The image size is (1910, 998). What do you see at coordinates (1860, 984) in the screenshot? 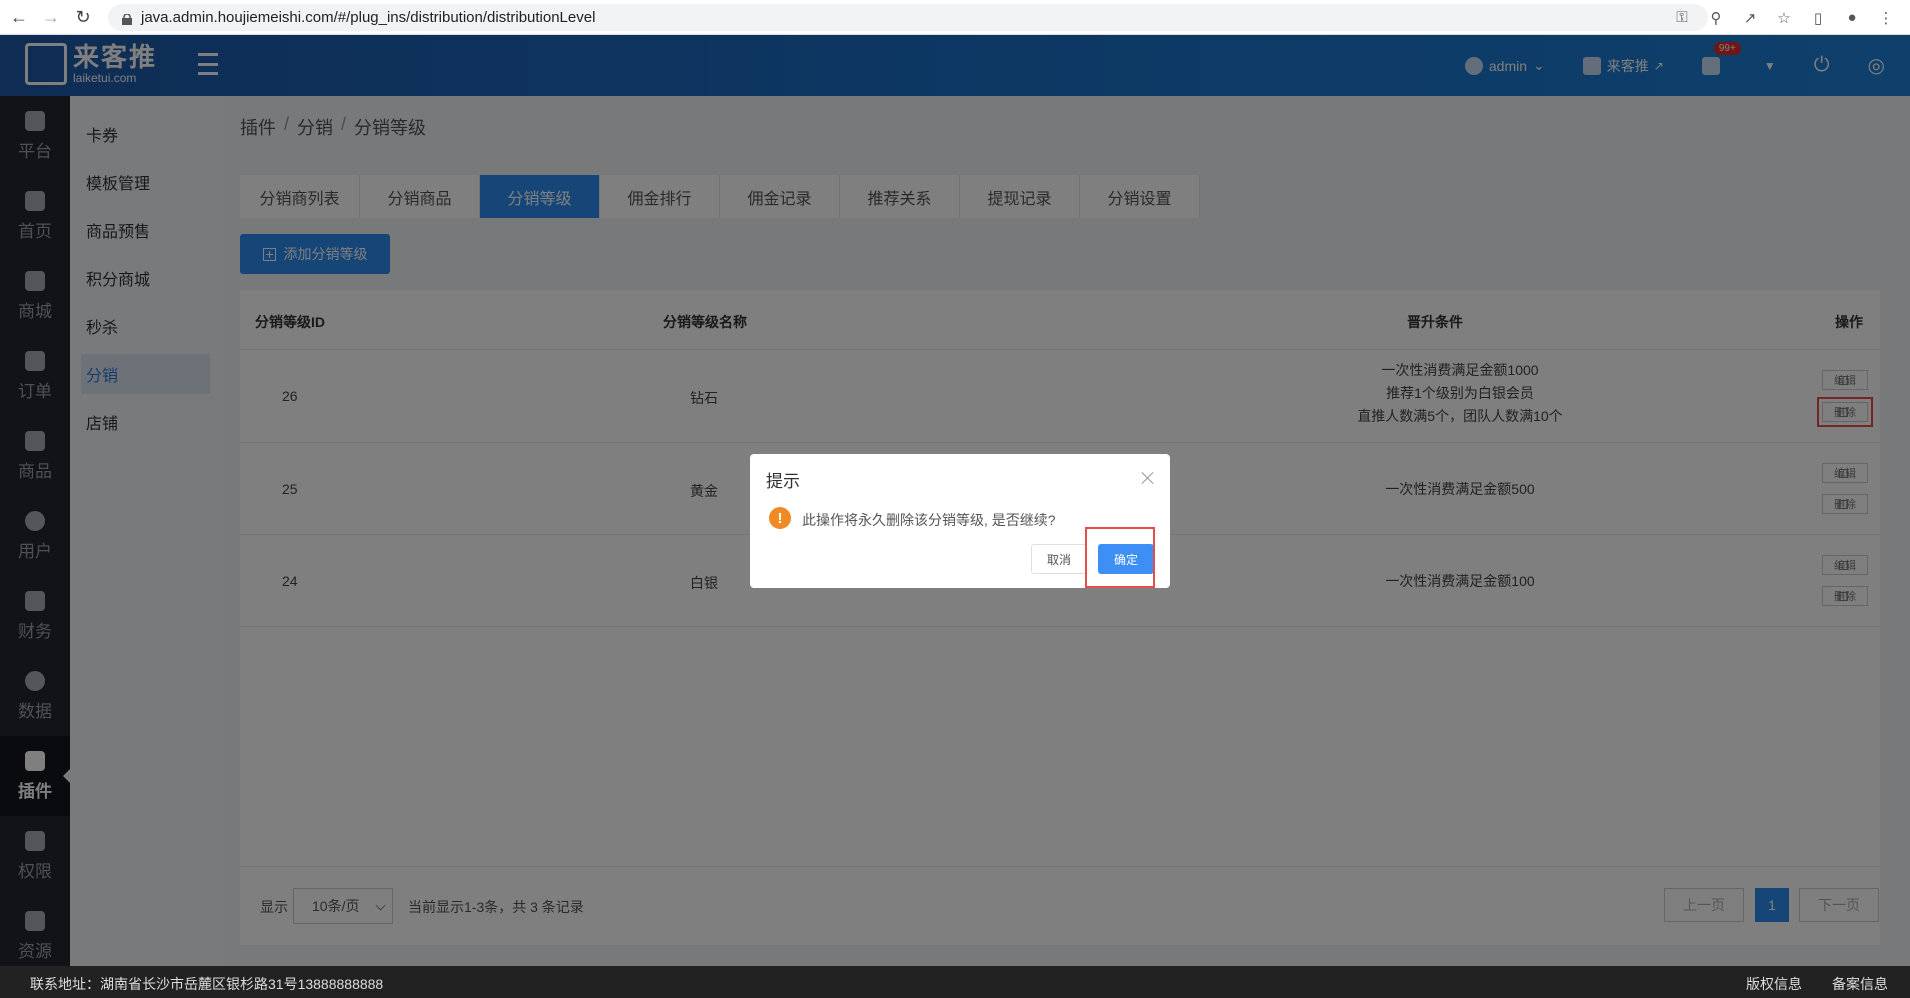
I see `icp-link: 备案信息` at bounding box center [1860, 984].